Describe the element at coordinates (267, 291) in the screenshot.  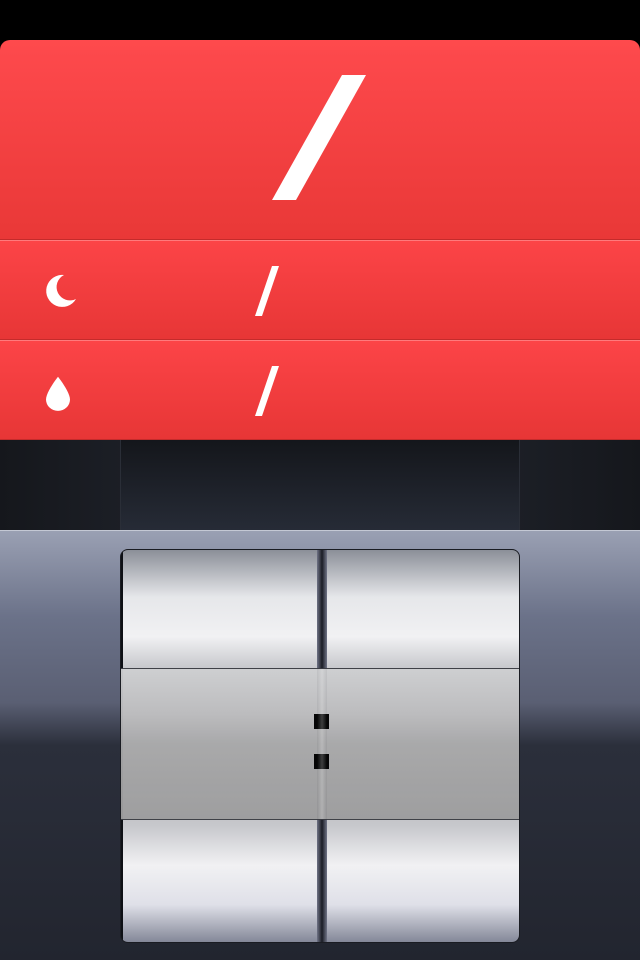
I see `sleep-value-slash` at that location.